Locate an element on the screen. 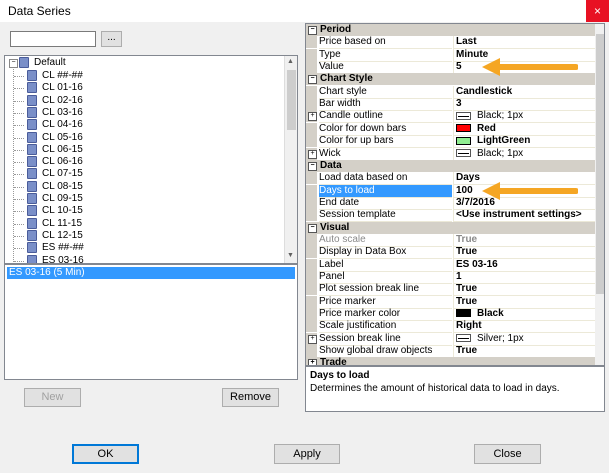 This screenshot has width=609, height=473. property-row: Panel 1 is located at coordinates (452, 277).